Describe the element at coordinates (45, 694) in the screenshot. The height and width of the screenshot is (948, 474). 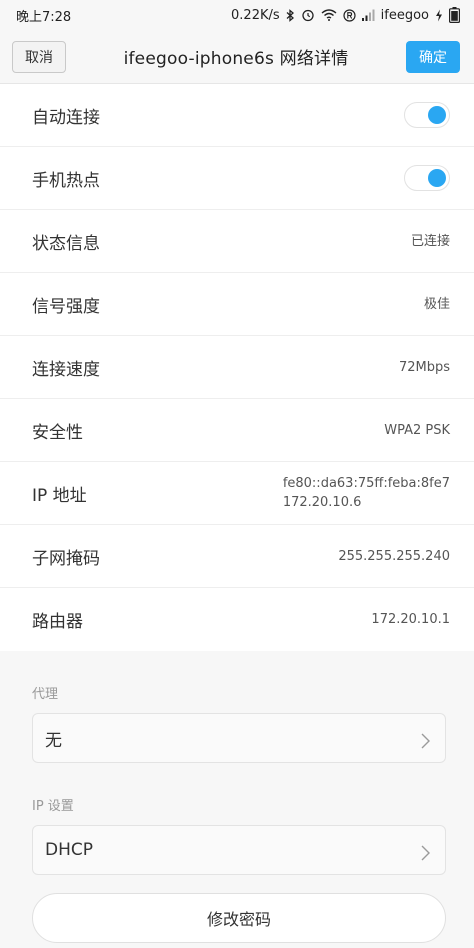
I see `proxy-label: 代理` at that location.